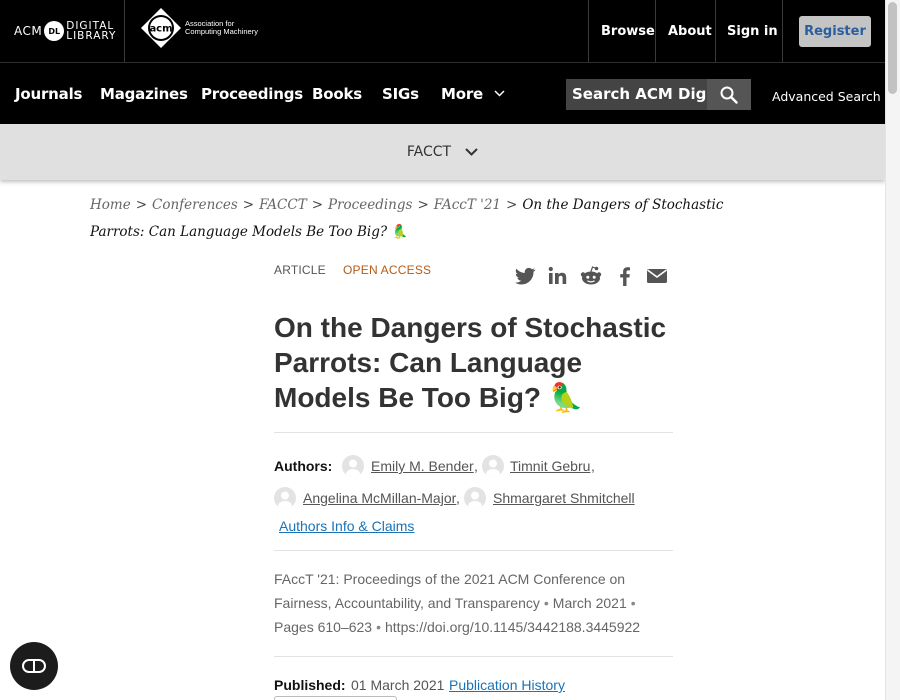  I want to click on conference-bar: FACCT, so click(442, 152).